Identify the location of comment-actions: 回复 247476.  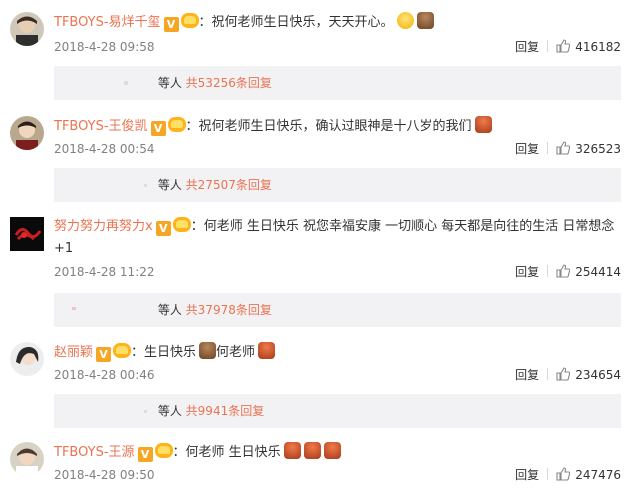
(568, 475).